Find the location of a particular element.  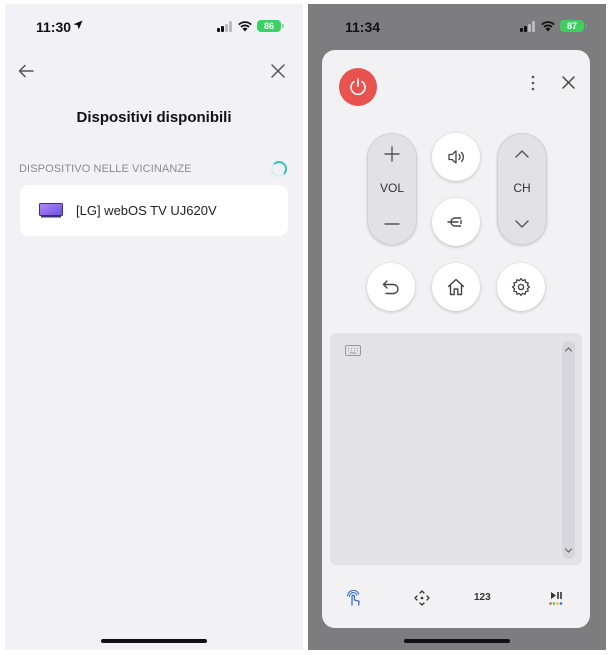

minus-icon is located at coordinates (392, 224).